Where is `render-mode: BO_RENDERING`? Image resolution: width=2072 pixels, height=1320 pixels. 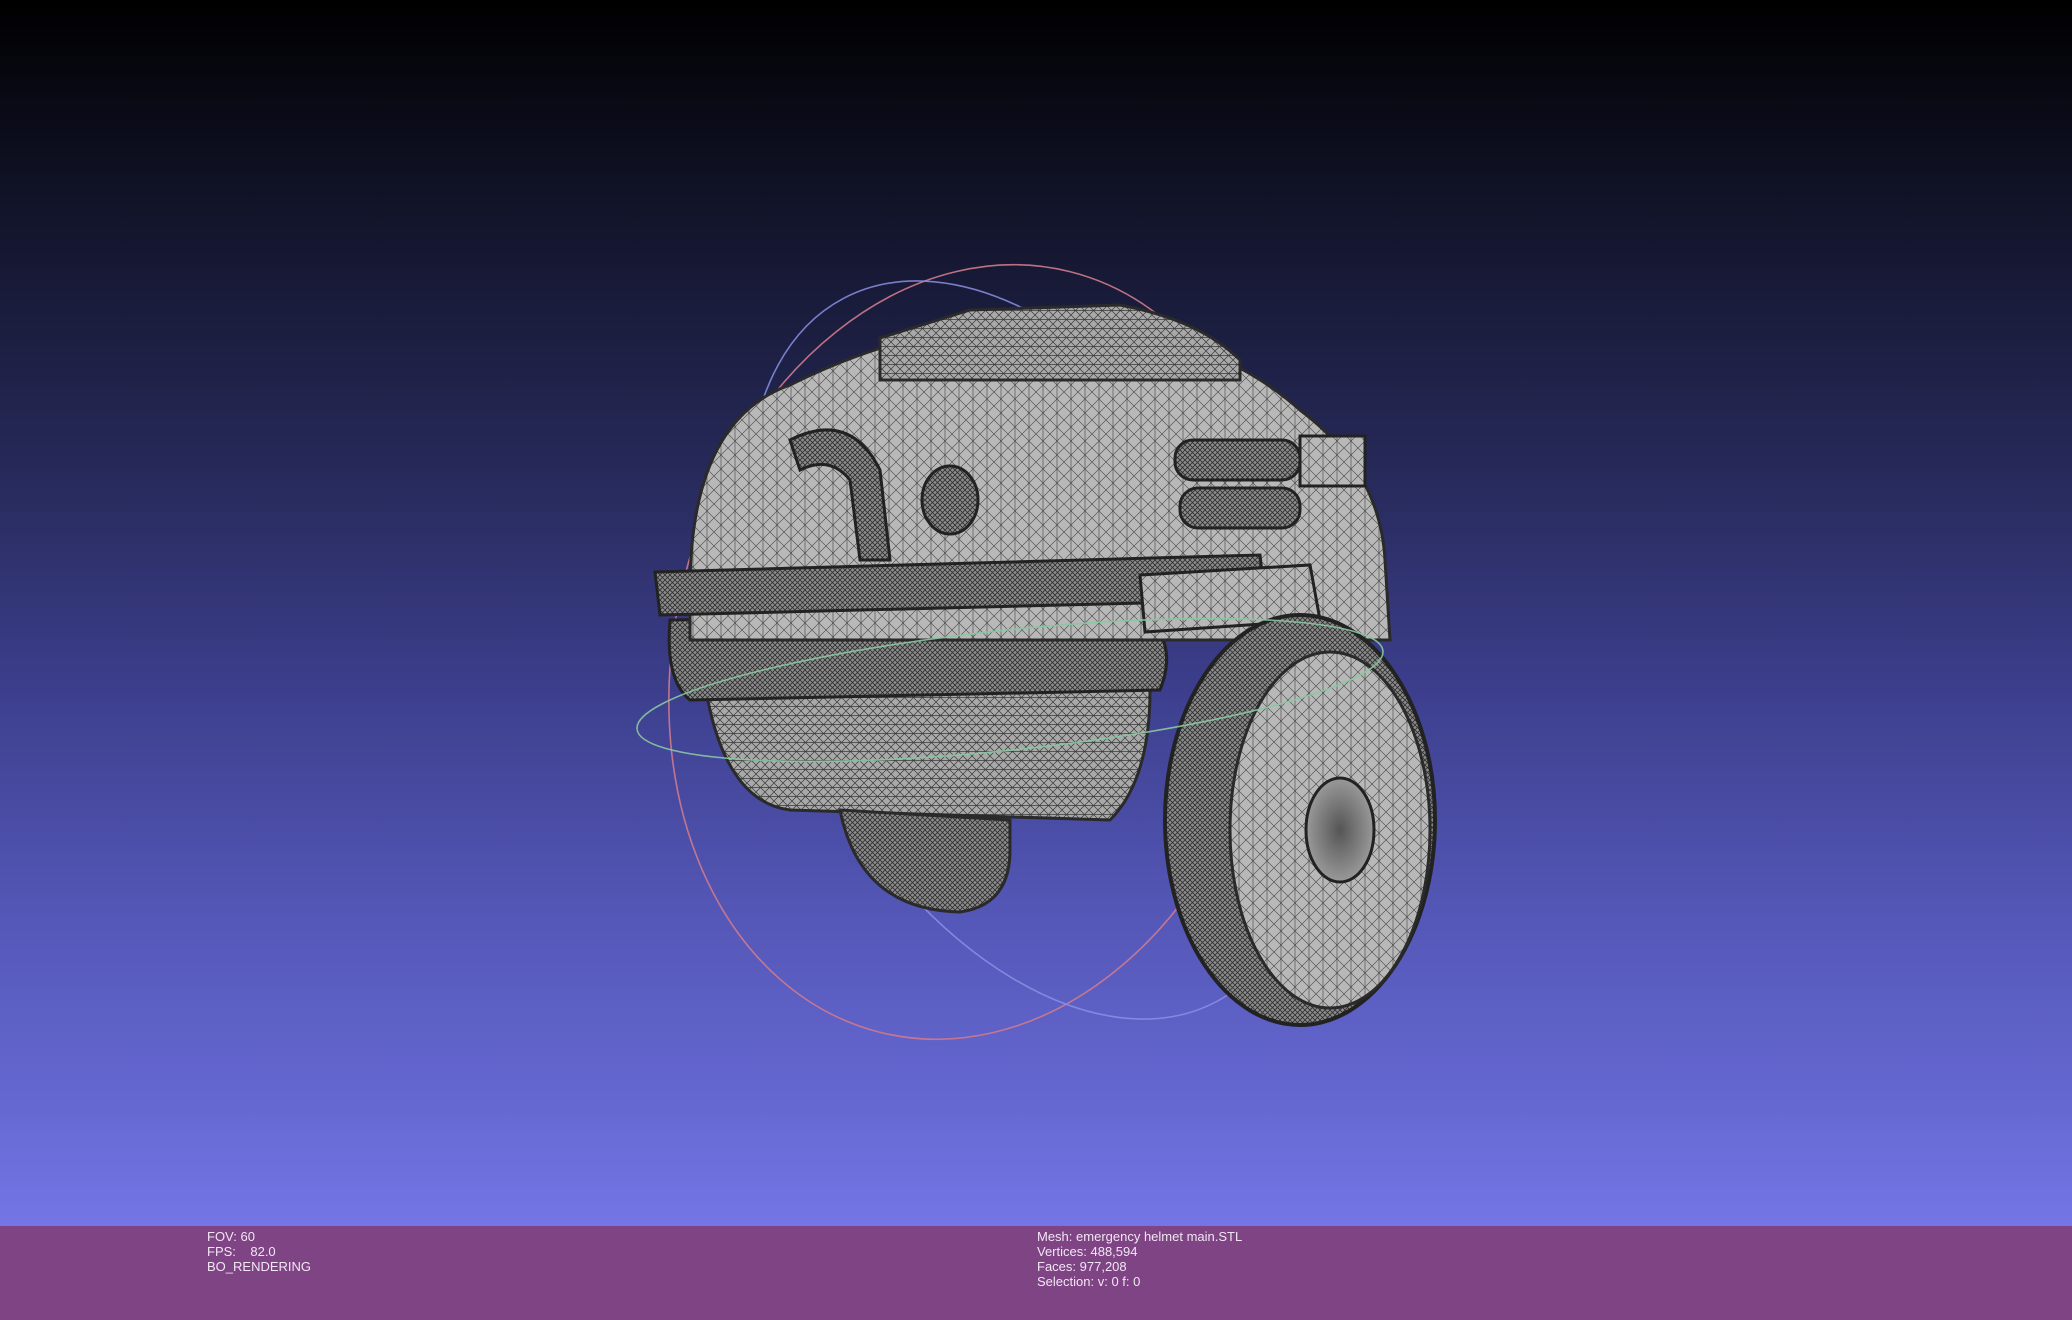
render-mode: BO_RENDERING is located at coordinates (259, 1266).